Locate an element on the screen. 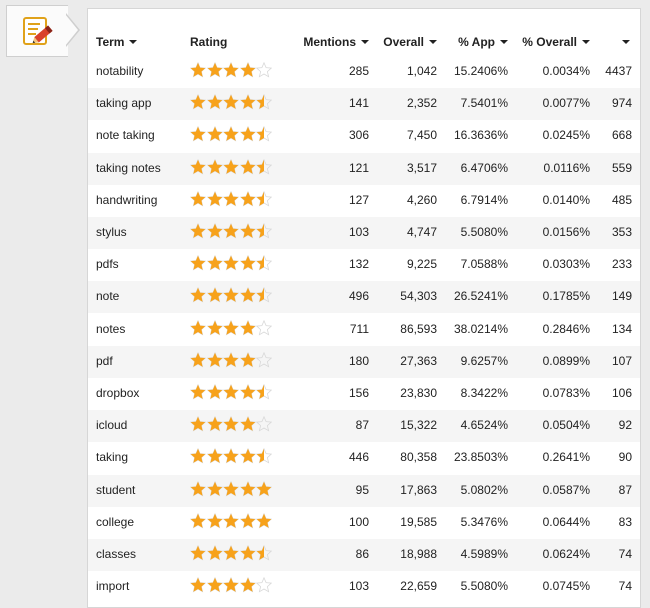 This screenshot has width=650, height=608. rank-cell: 353 is located at coordinates (621, 232).